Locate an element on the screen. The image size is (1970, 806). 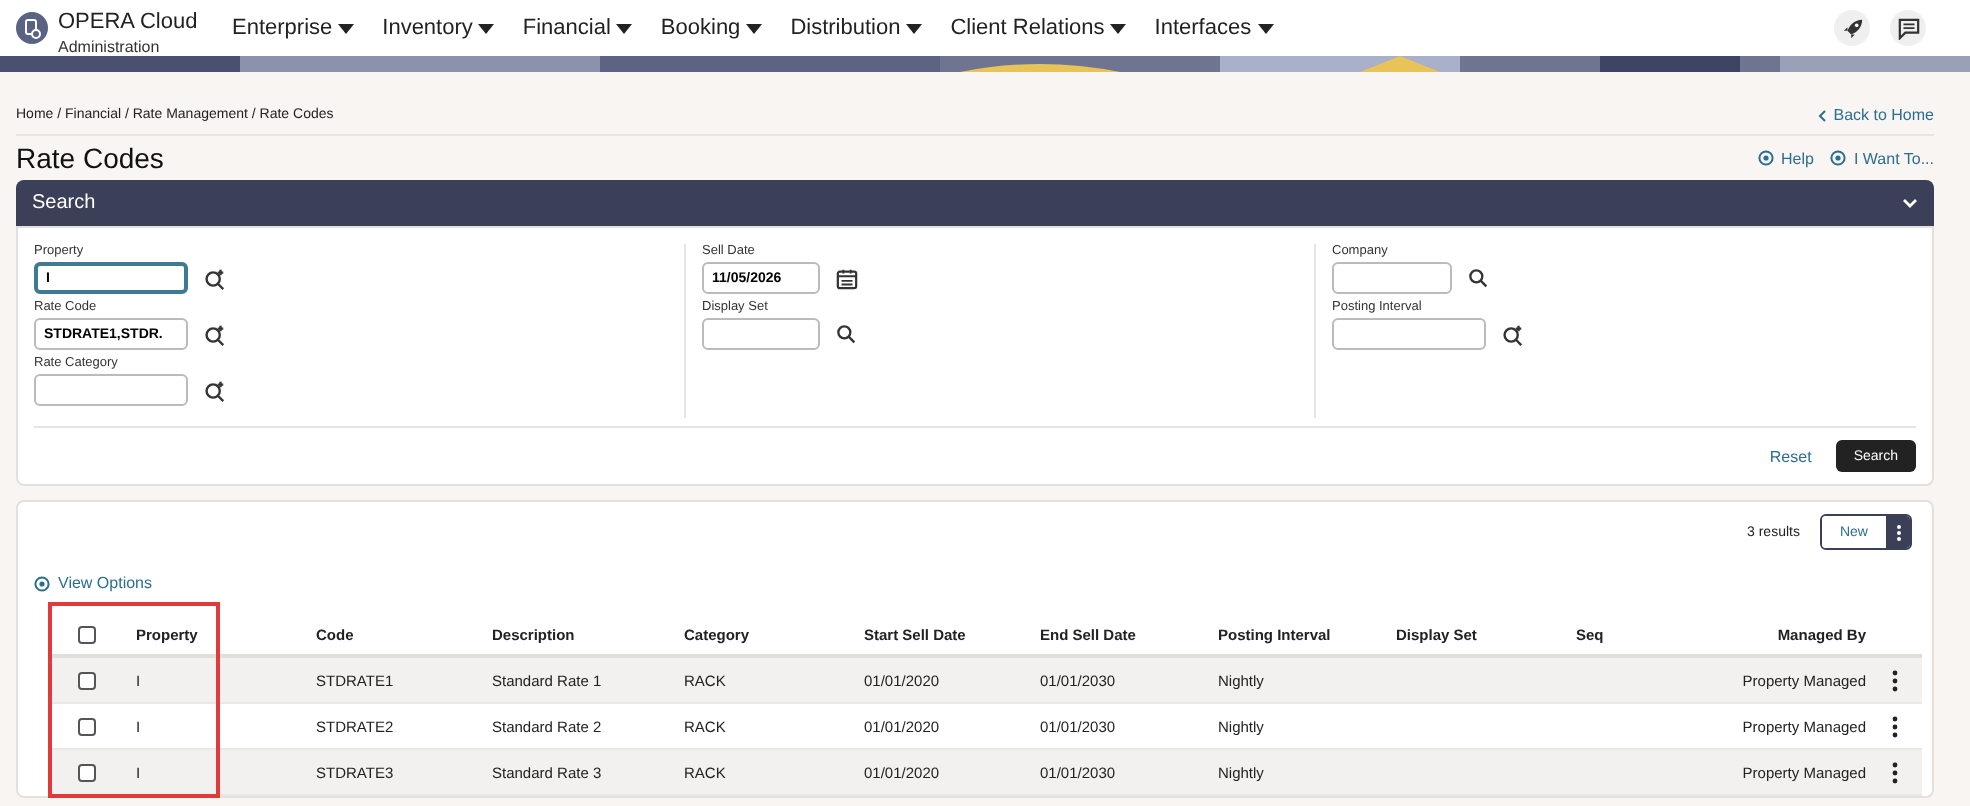
chevron-icon is located at coordinates (1910, 203).